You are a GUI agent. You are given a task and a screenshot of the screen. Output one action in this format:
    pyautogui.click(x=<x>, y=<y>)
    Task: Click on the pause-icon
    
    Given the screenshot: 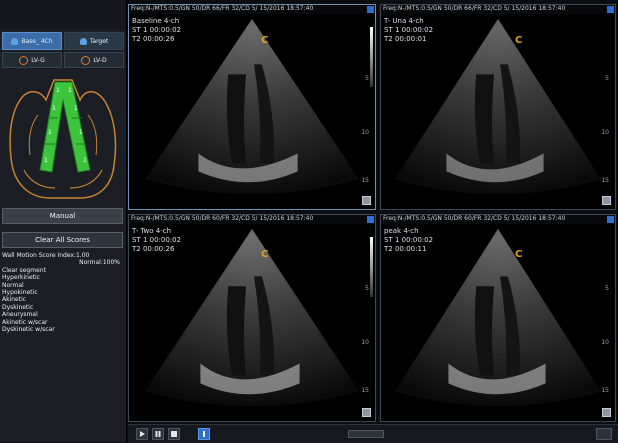 What is the action you would take?
    pyautogui.click(x=158, y=434)
    